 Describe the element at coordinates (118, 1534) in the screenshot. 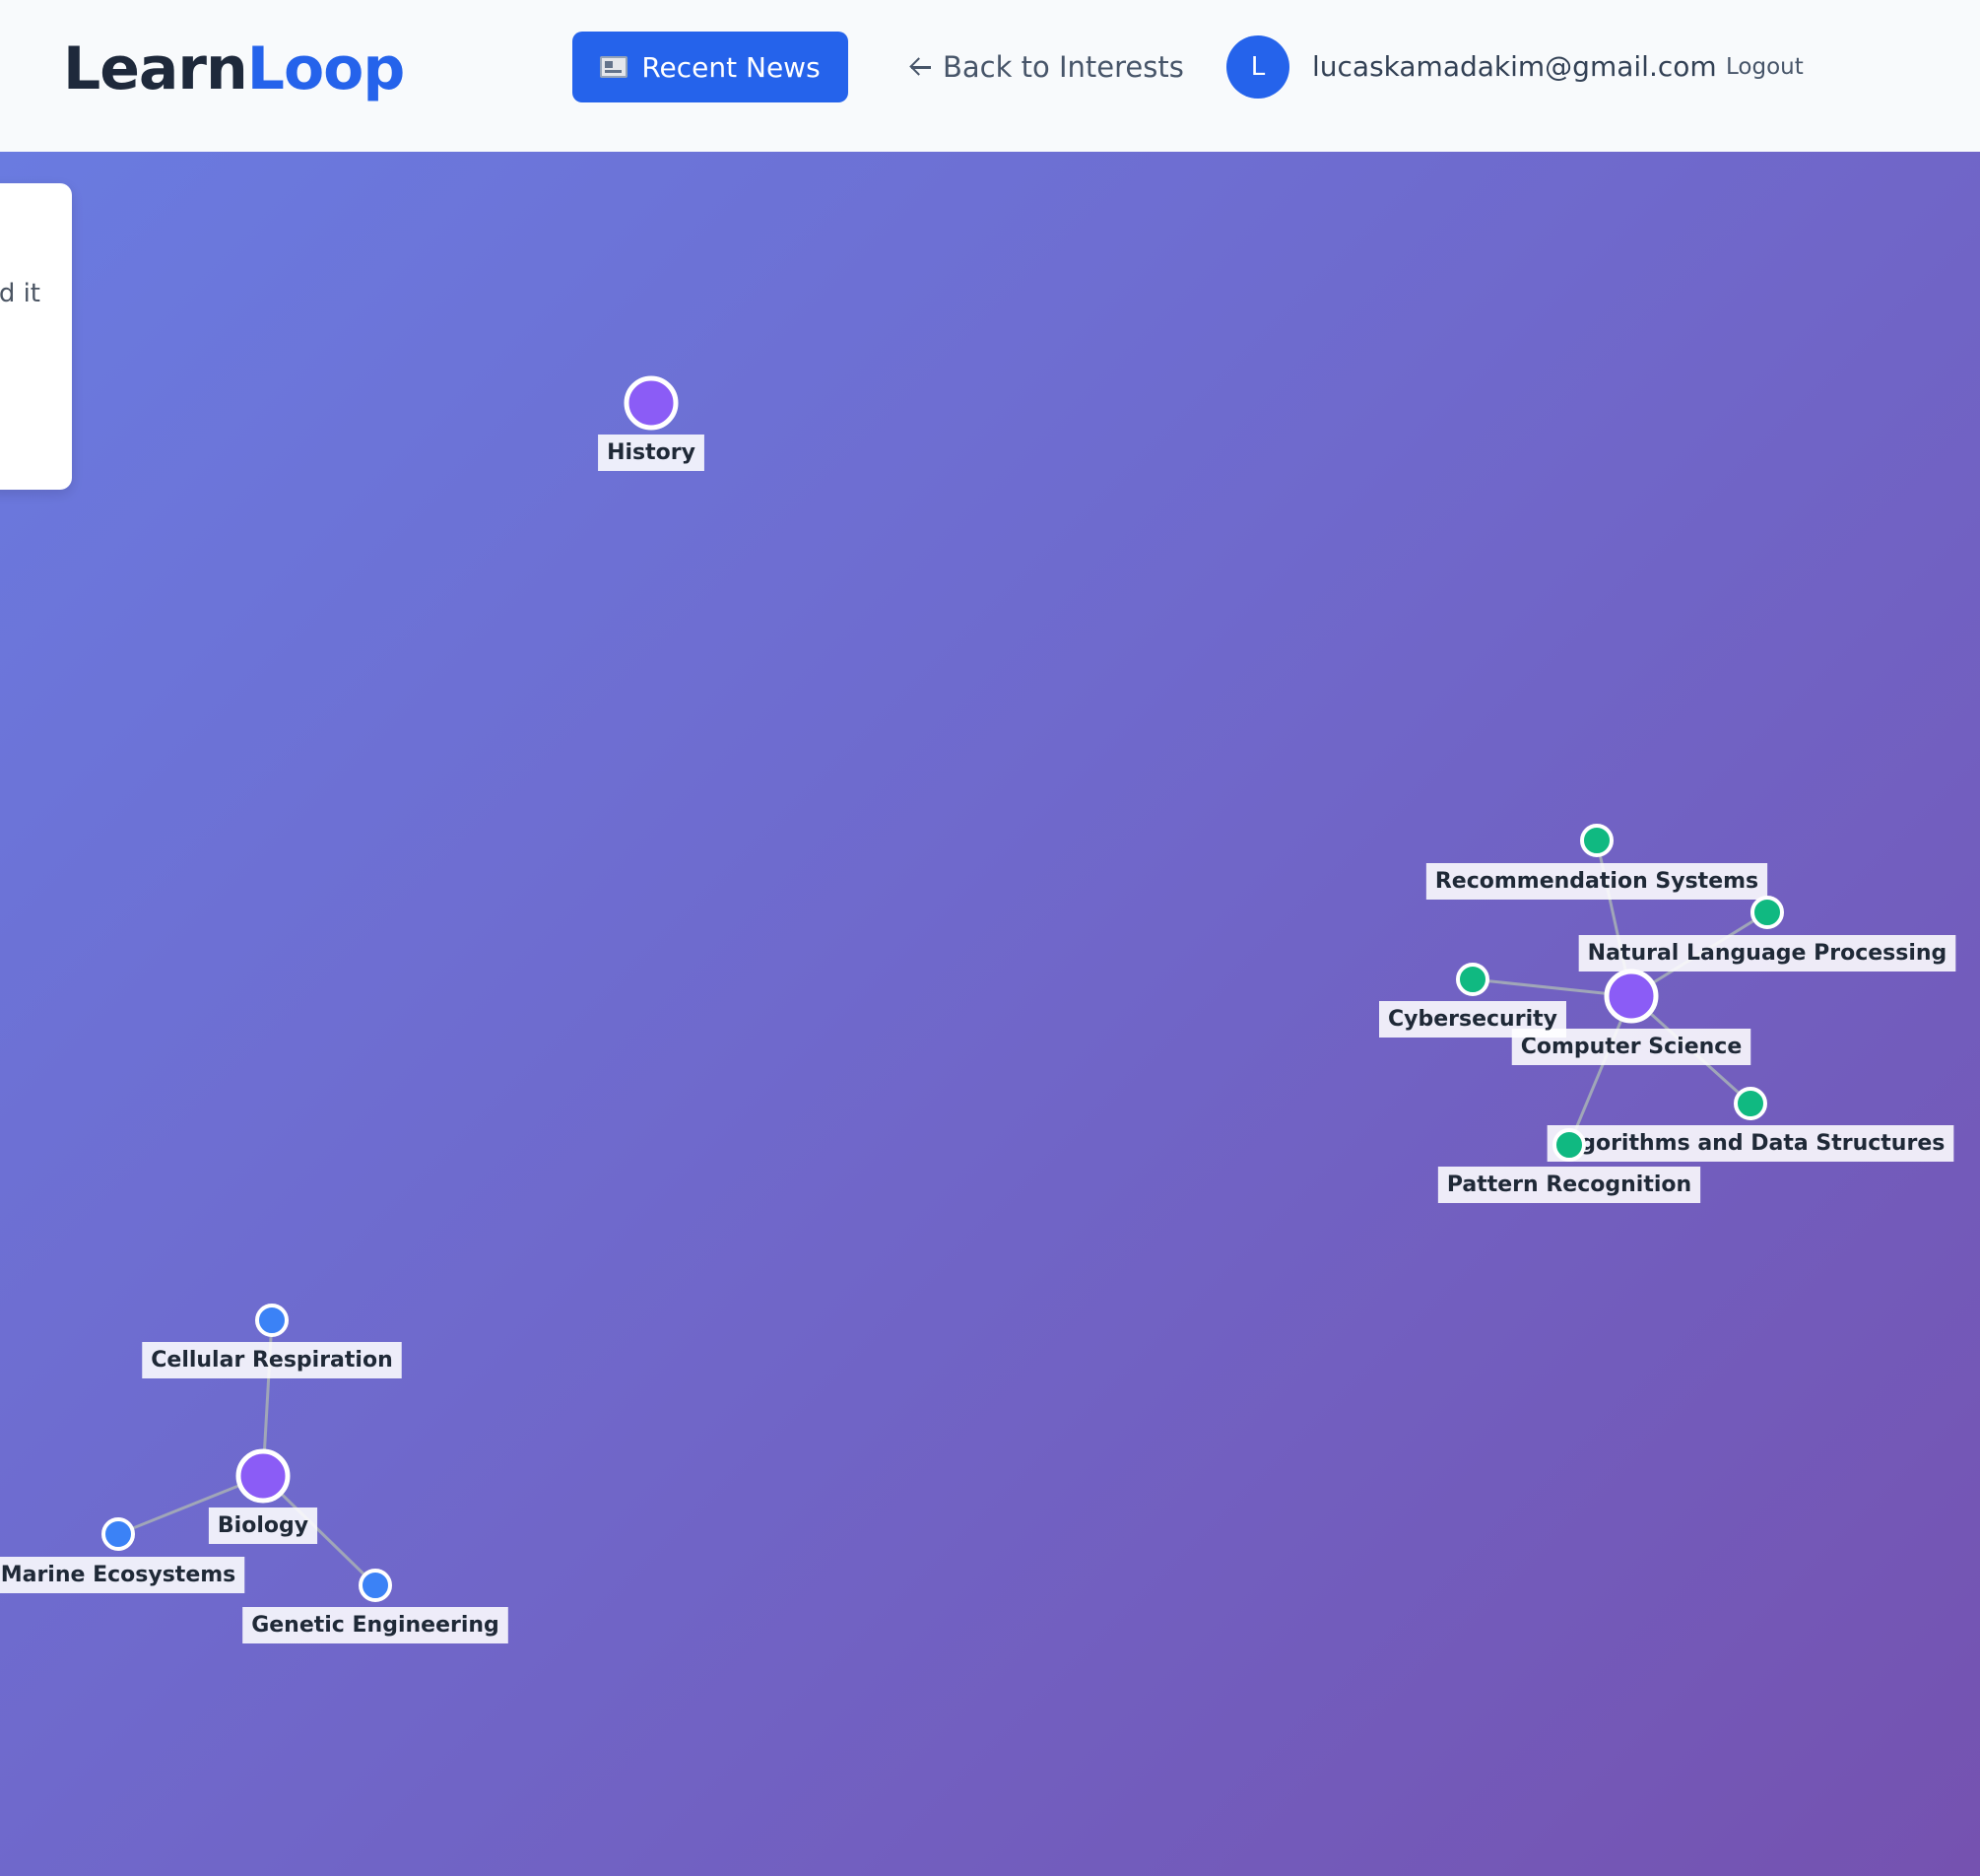

I see `node-circle-marine-ecosystems` at that location.